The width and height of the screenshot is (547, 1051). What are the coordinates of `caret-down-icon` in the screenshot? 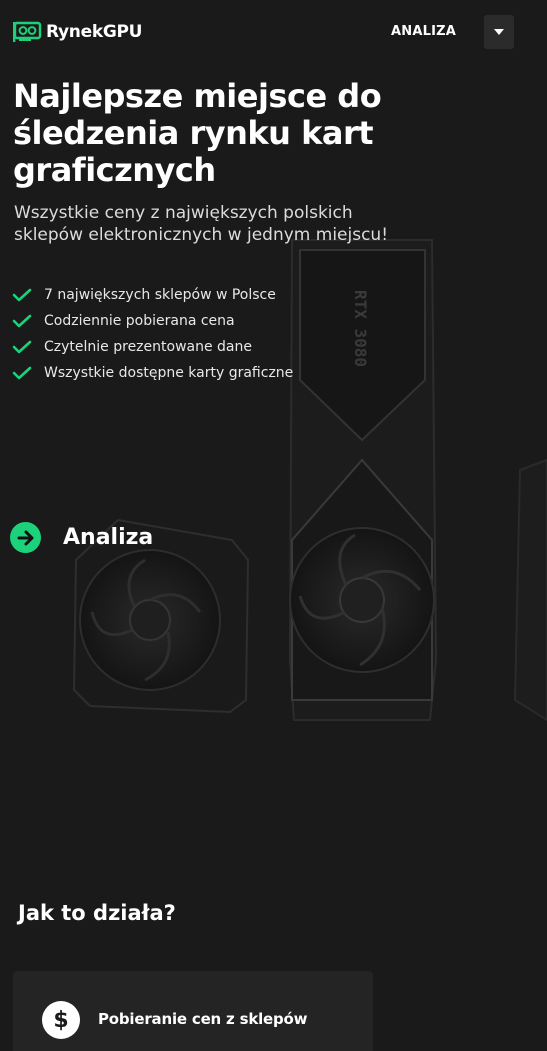 It's located at (499, 32).